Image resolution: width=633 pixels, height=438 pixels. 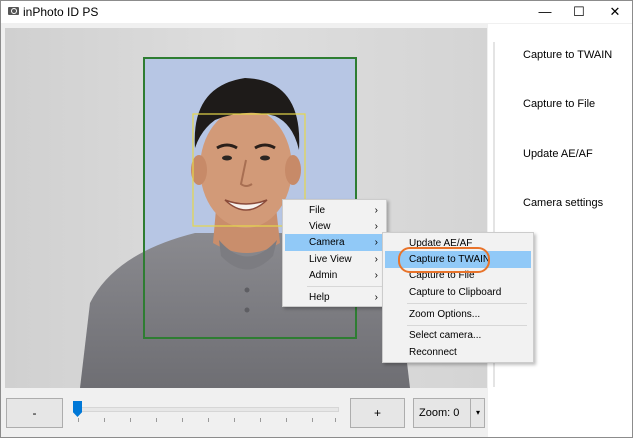 I want to click on menu-item-label: Help, so click(x=319, y=297).